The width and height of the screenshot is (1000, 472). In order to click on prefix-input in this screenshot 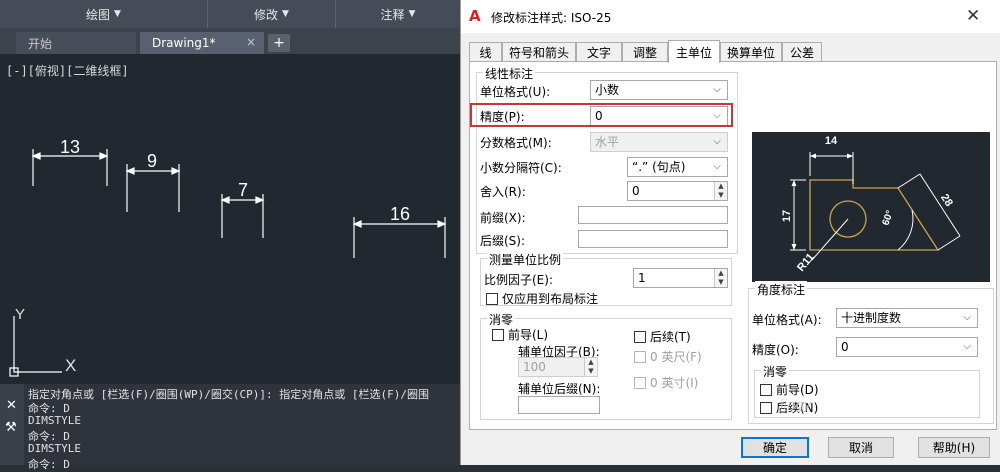, I will do `click(653, 215)`.